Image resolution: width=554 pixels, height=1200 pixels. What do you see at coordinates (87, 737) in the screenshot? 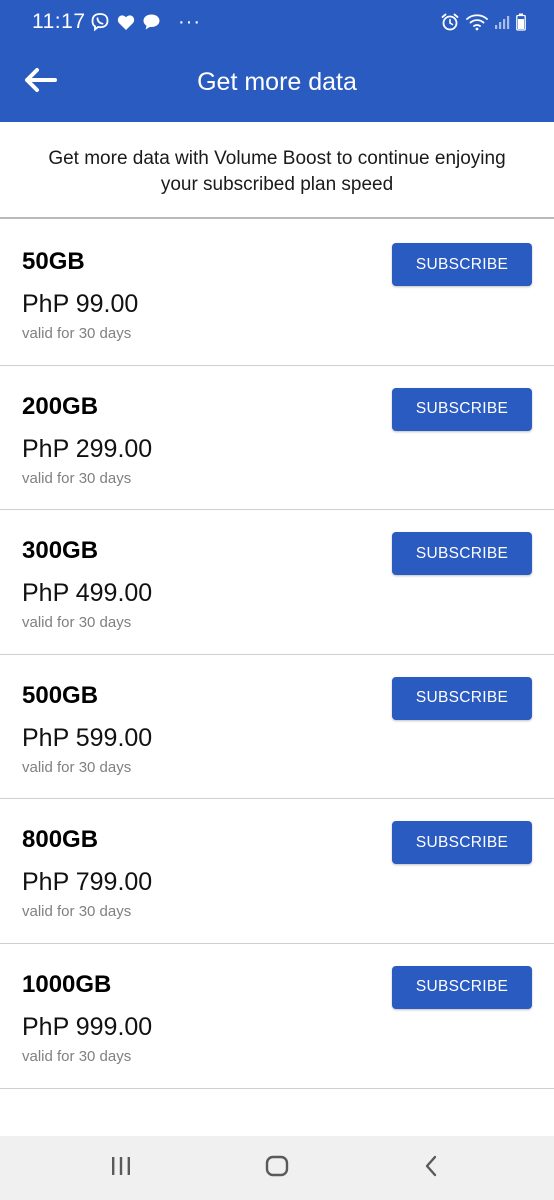
I see `plan-price: PhP 599.00` at bounding box center [87, 737].